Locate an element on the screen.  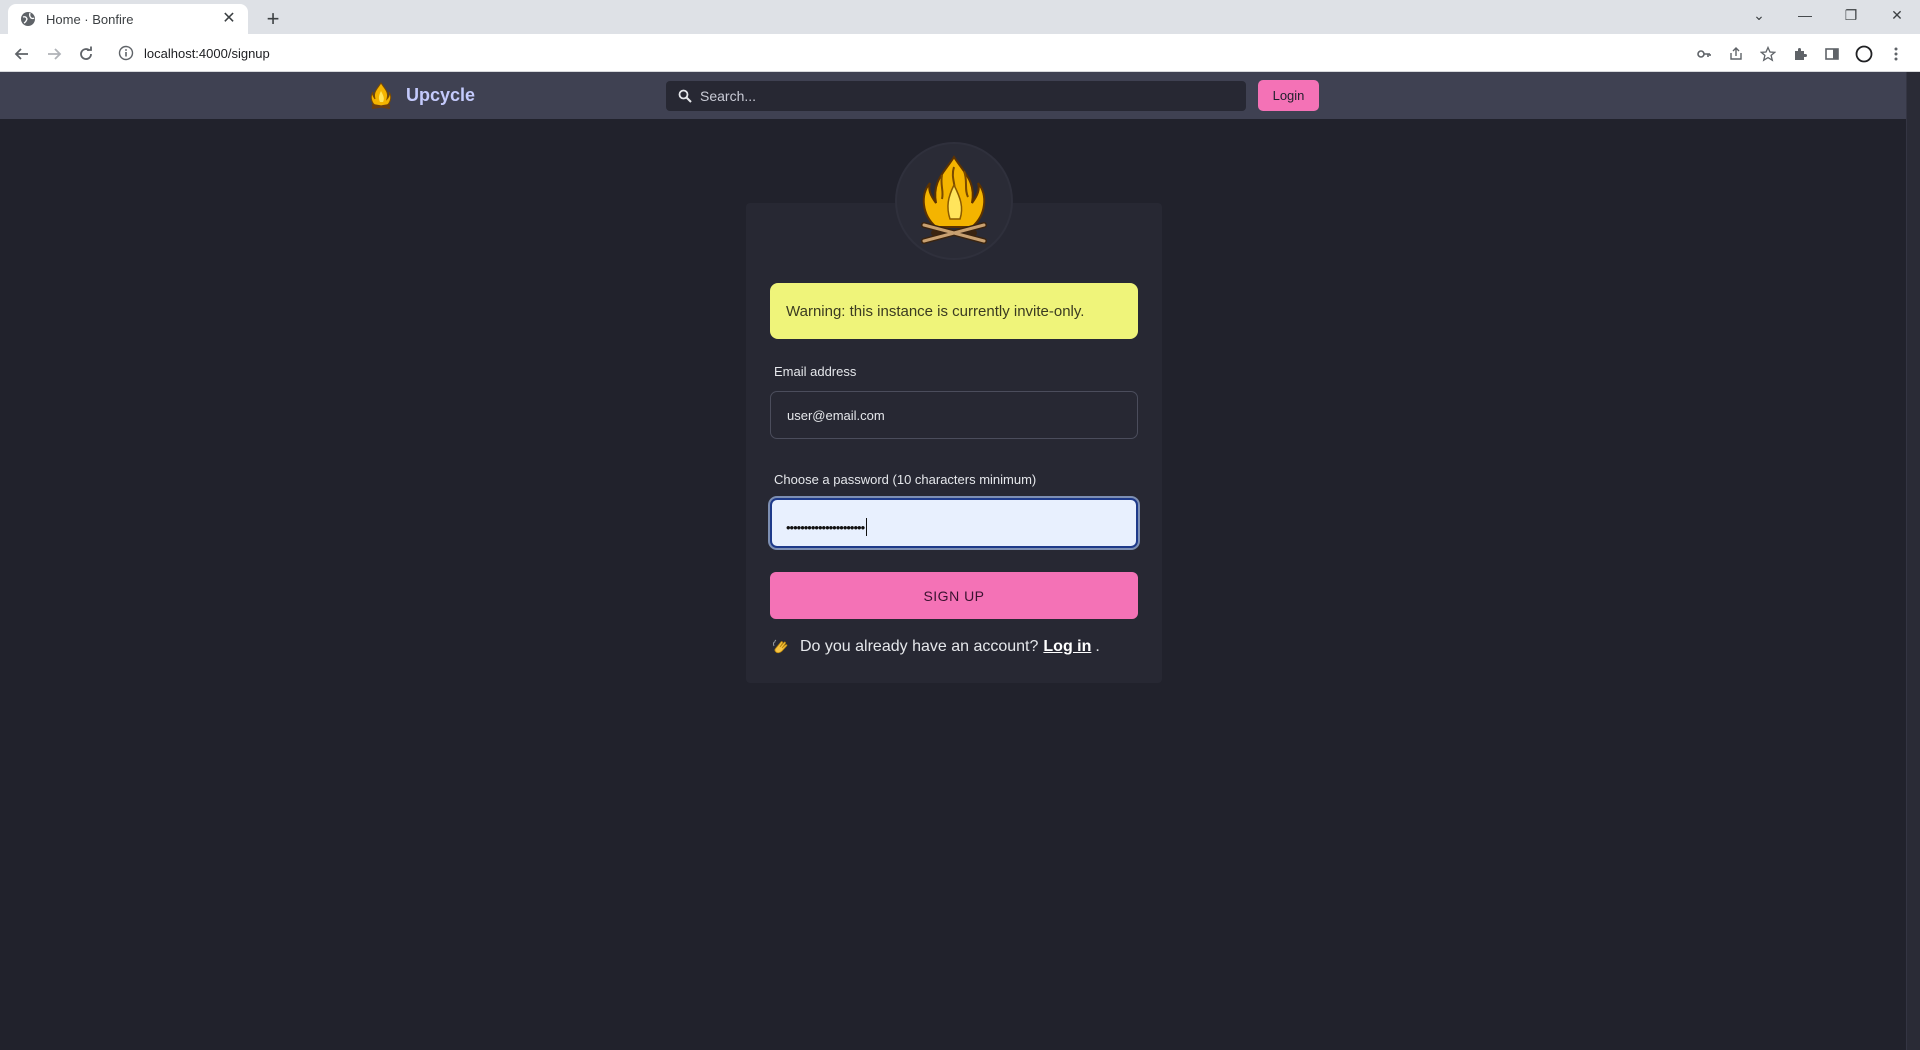
toolbar-actions is located at coordinates (1800, 54).